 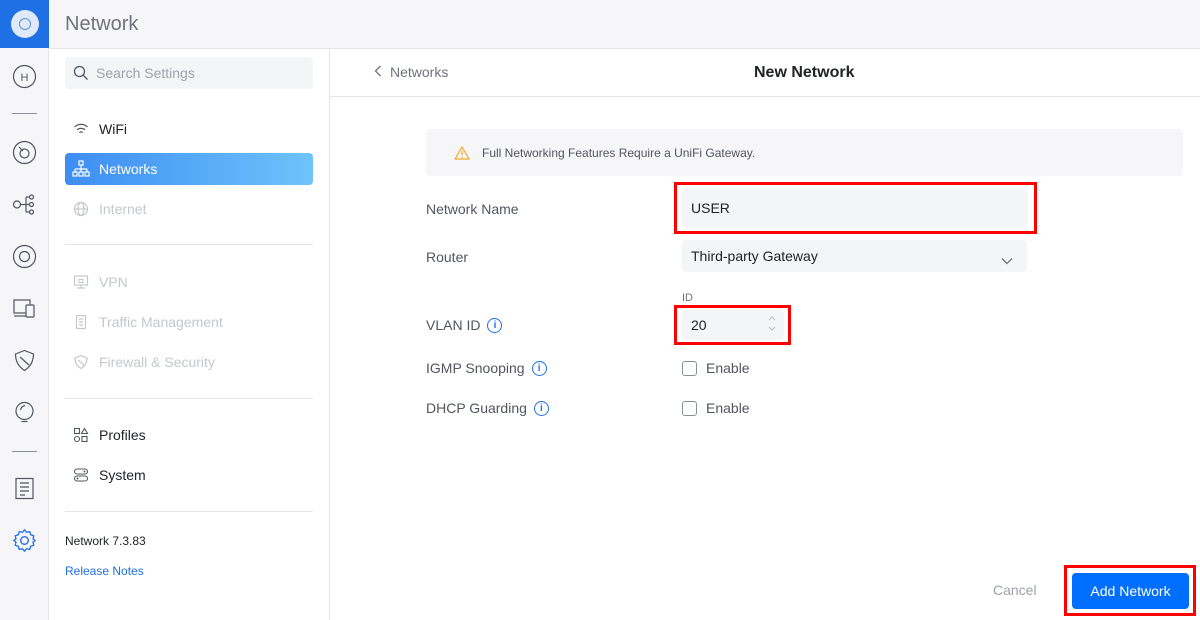 I want to click on network-name-label: Network Name, so click(x=472, y=209).